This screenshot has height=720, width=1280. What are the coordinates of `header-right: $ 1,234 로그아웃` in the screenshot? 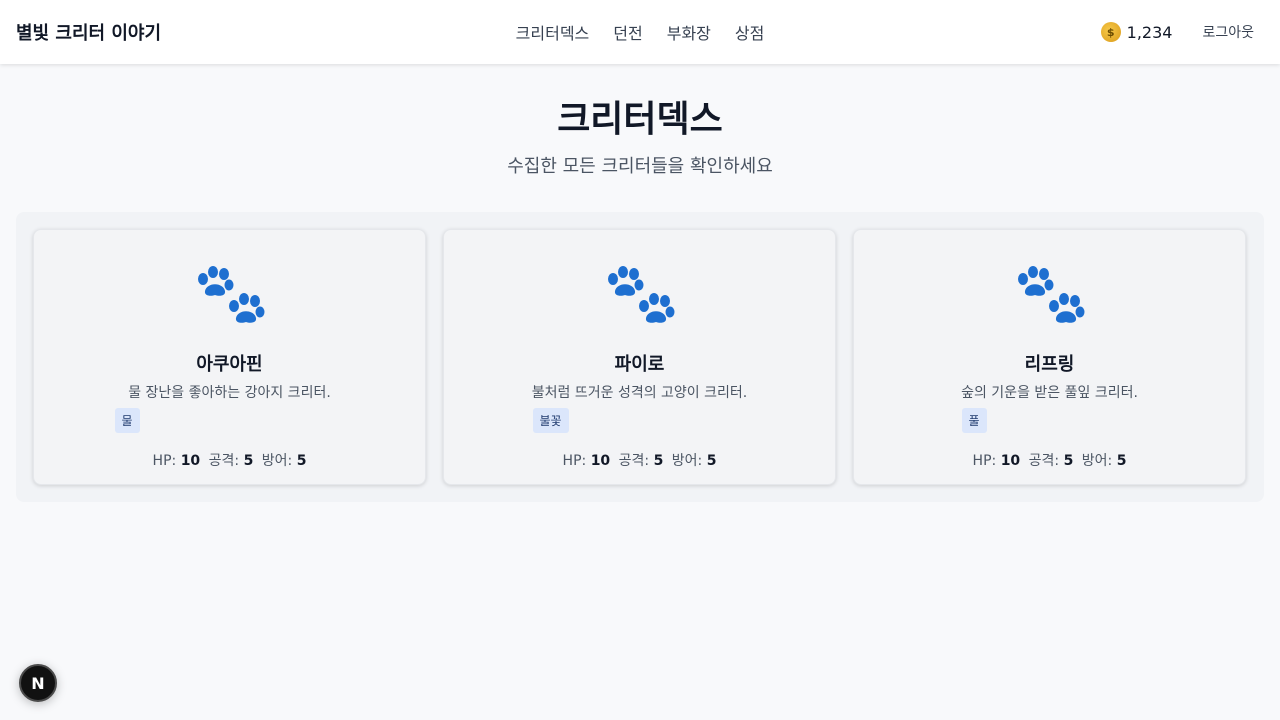 It's located at (1182, 32).